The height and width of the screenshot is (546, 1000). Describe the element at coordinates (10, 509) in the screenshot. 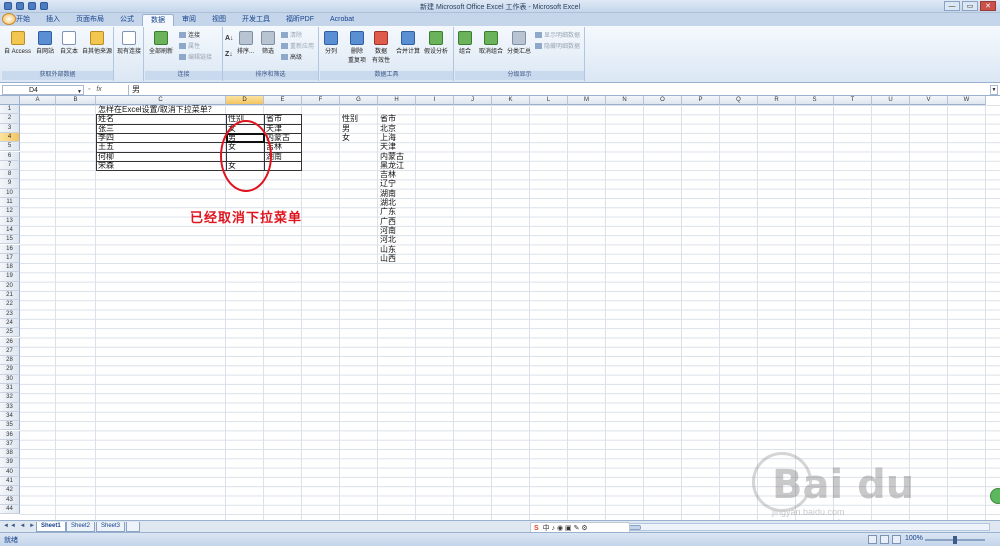

I see `row-header-44: 44` at that location.